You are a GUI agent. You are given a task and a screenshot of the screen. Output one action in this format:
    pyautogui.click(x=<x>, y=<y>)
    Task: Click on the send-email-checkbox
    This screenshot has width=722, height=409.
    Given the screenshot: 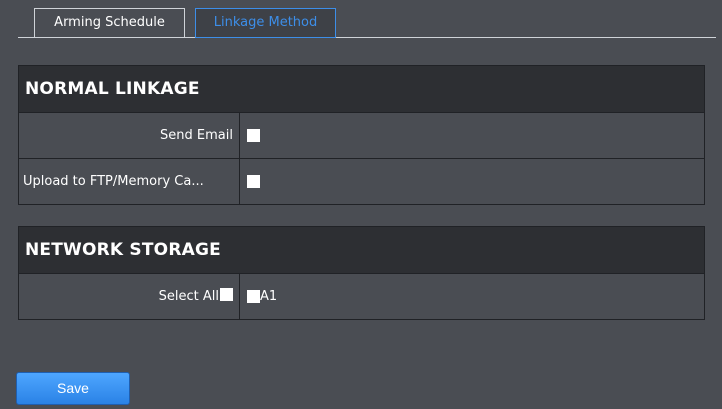 What is the action you would take?
    pyautogui.click(x=253, y=135)
    